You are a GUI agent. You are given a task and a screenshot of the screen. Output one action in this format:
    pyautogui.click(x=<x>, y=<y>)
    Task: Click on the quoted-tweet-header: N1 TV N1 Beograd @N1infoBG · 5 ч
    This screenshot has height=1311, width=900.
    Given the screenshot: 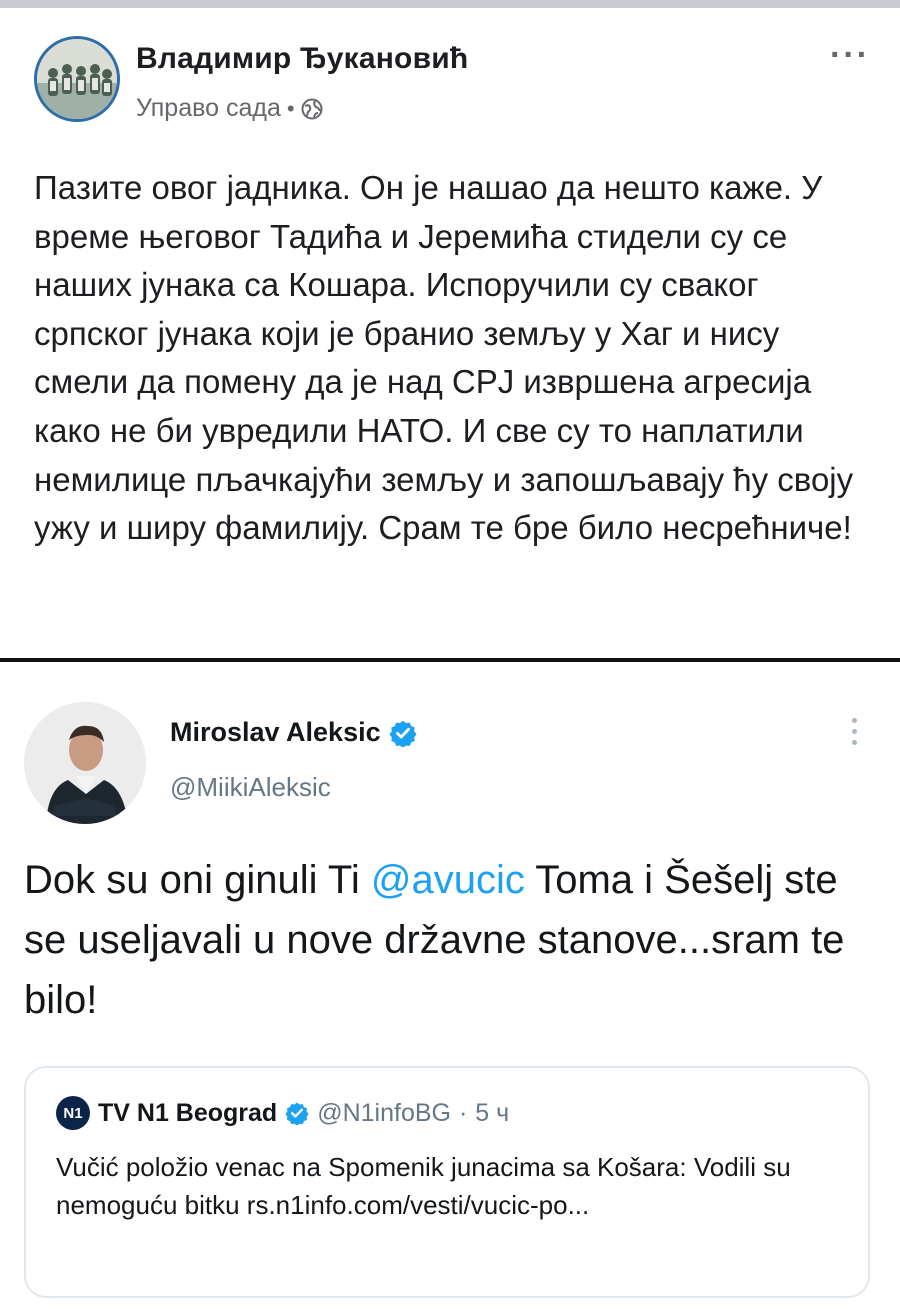 What is the action you would take?
    pyautogui.click(x=282, y=1113)
    